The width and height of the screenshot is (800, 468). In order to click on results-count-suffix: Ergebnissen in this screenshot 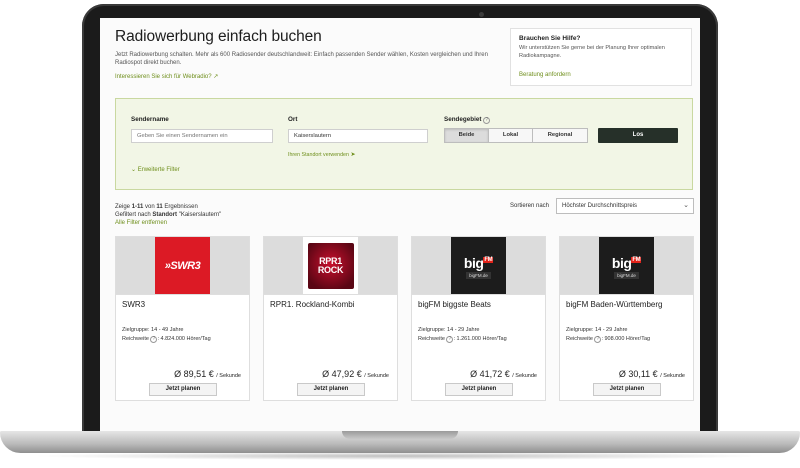, I will do `click(181, 207)`.